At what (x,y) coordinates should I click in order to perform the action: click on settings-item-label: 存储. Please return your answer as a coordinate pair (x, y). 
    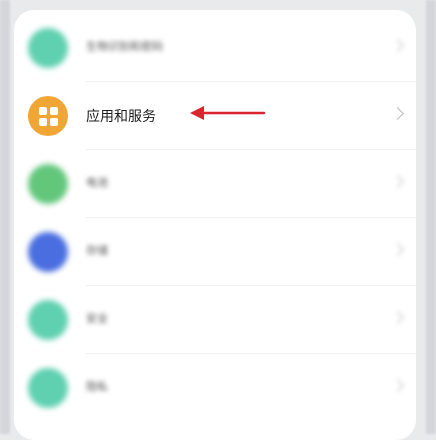
    Looking at the image, I should click on (97, 250).